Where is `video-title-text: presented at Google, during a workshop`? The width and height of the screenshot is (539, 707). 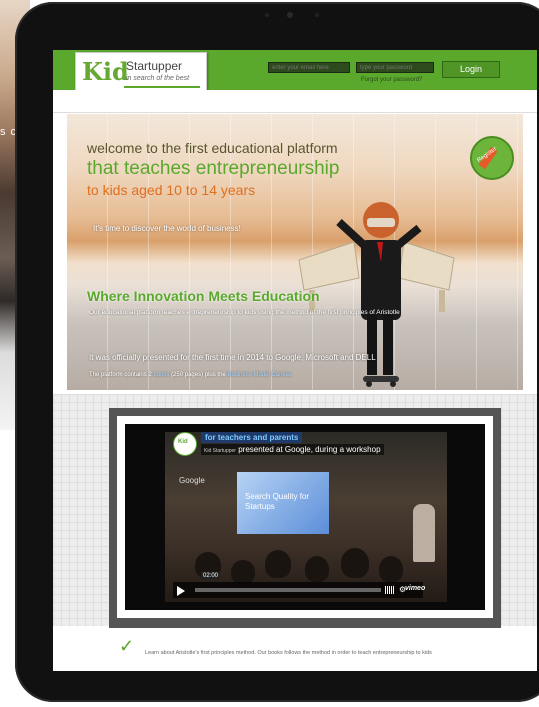
video-title-text: presented at Google, during a workshop is located at coordinates (309, 449).